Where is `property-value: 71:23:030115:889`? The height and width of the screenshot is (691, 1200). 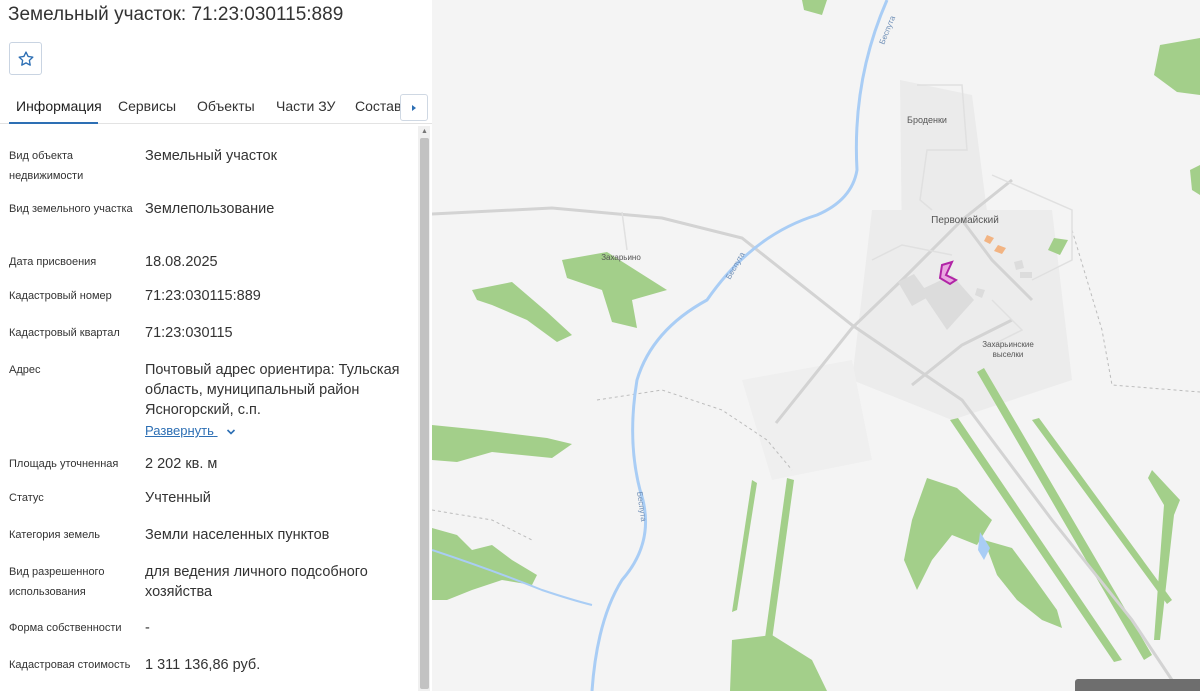
property-value: 71:23:030115:889 is located at coordinates (203, 296).